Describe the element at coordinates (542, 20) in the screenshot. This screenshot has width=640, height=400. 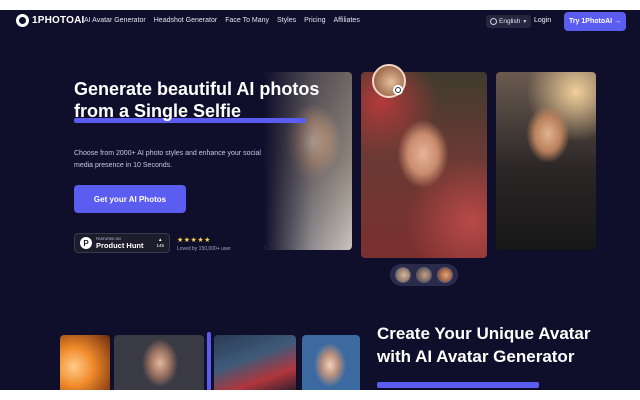
I see `login-link: Login` at that location.